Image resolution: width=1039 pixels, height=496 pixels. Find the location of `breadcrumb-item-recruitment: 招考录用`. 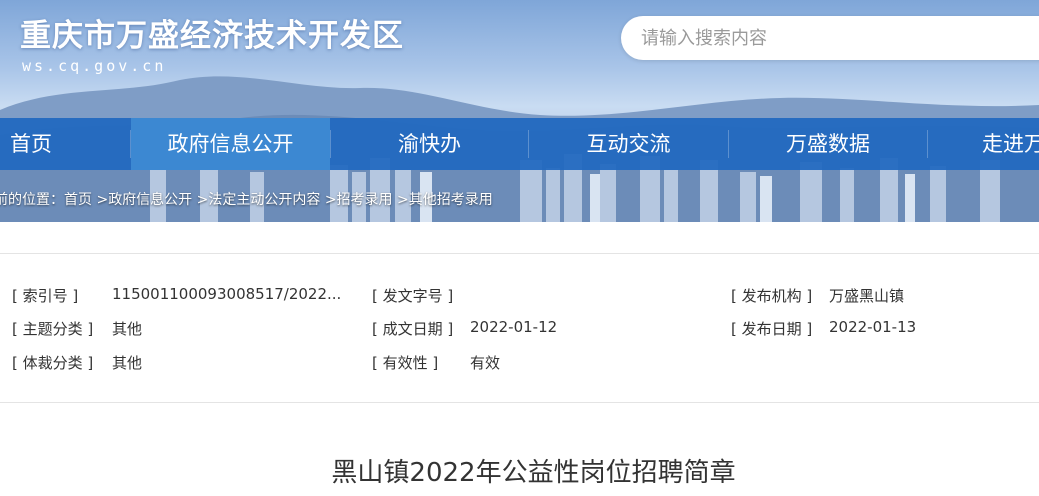

breadcrumb-item-recruitment: 招考录用 is located at coordinates (365, 200).